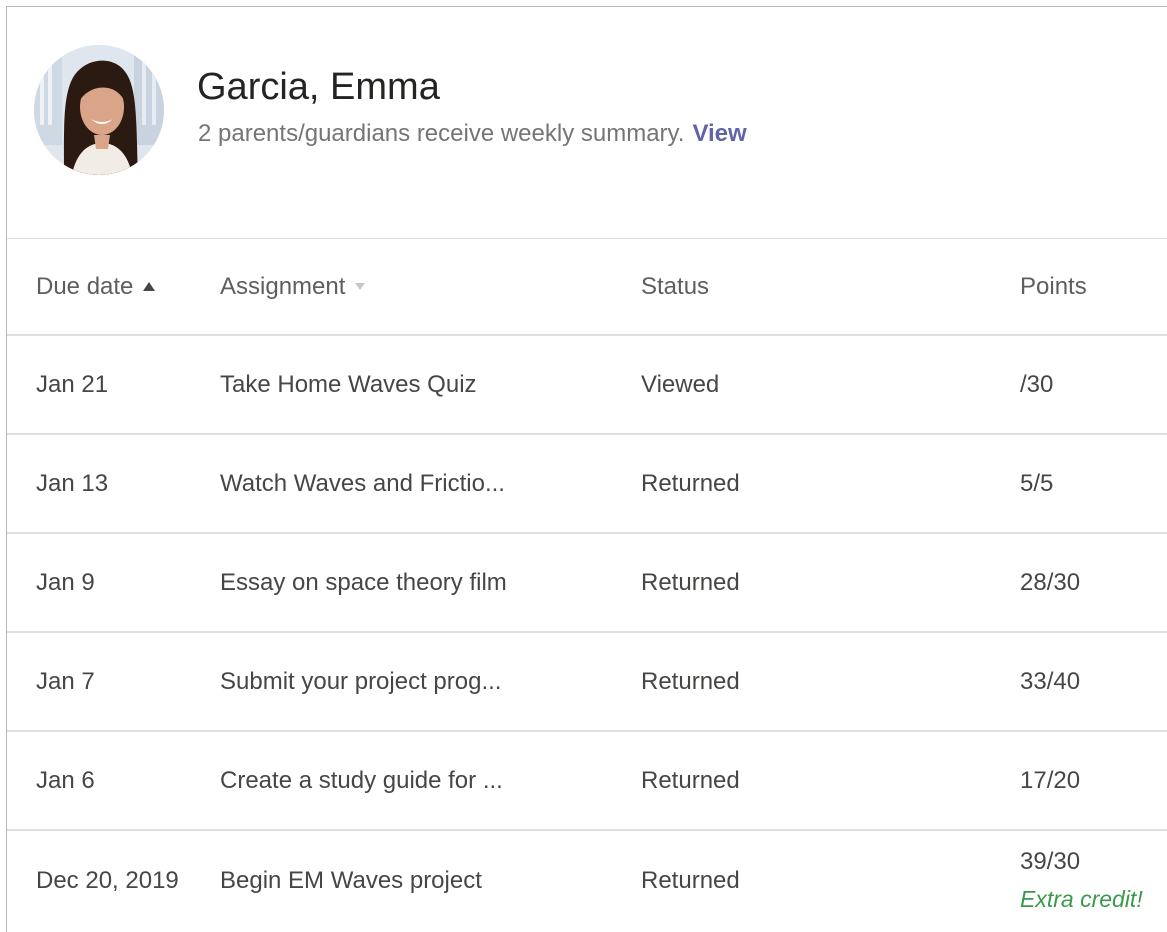 The width and height of the screenshot is (1167, 932). I want to click on view-guardians-link: View, so click(719, 133).